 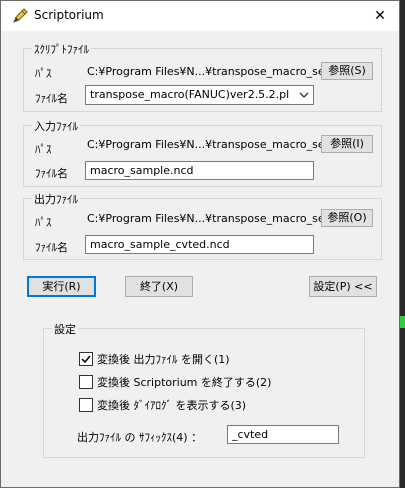 I want to click on suffix-field: _cvted, so click(x=283, y=434).